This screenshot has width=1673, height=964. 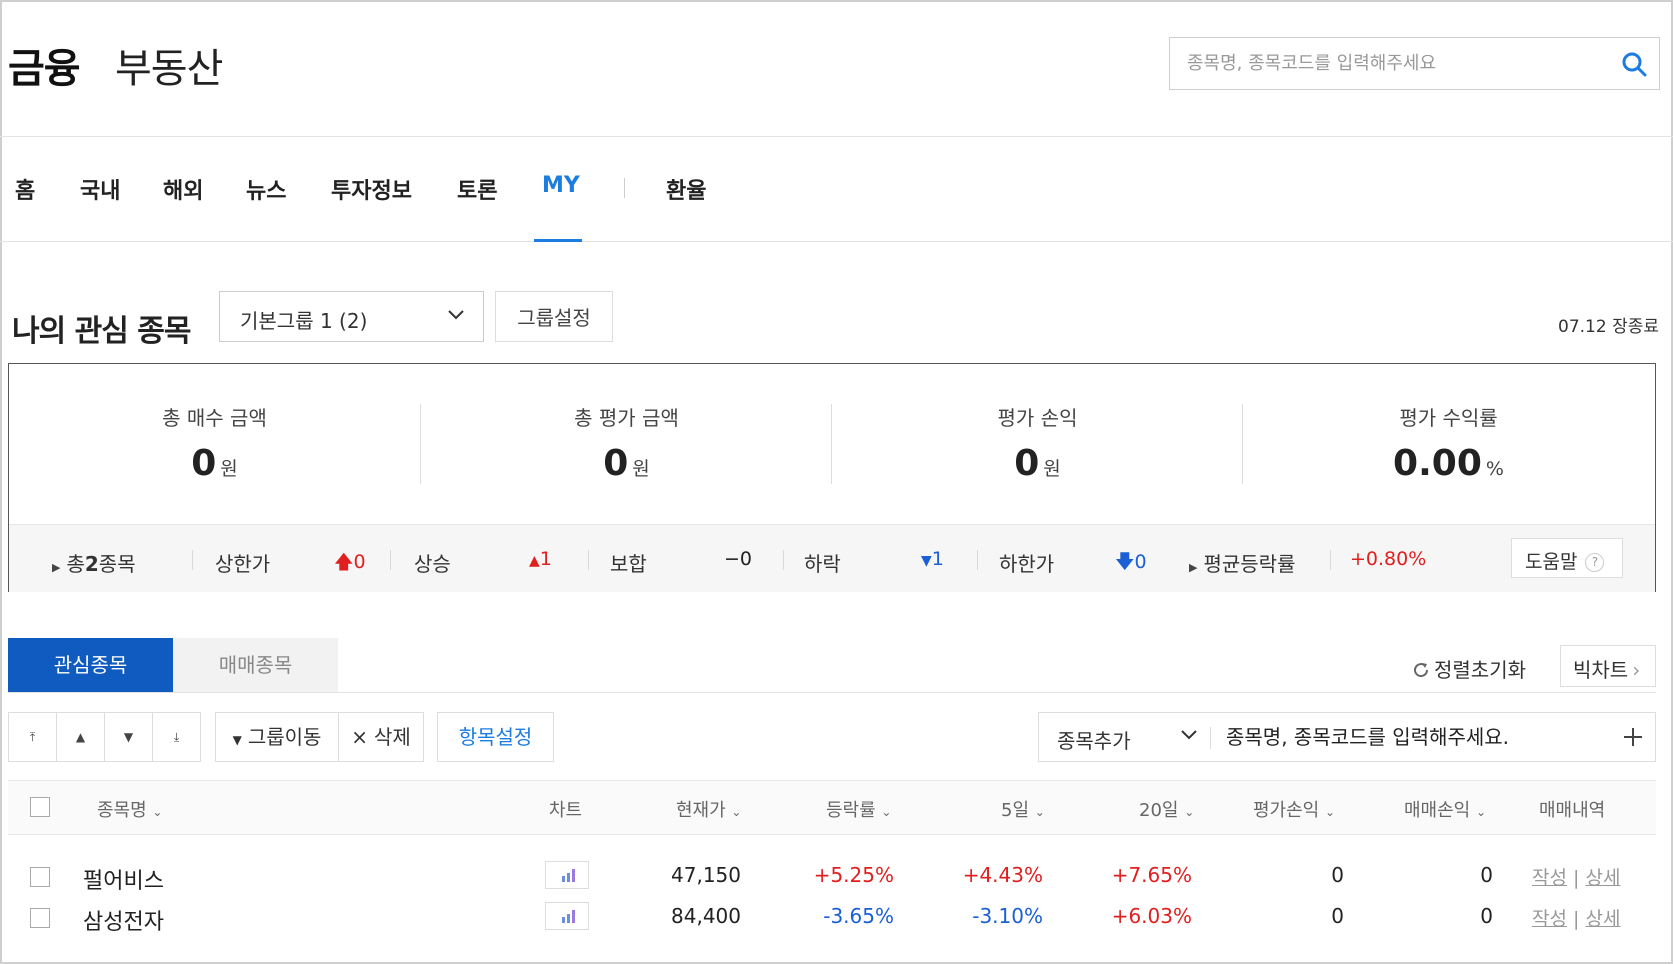 What do you see at coordinates (176, 737) in the screenshot?
I see `move-bottom-button: ⤓` at bounding box center [176, 737].